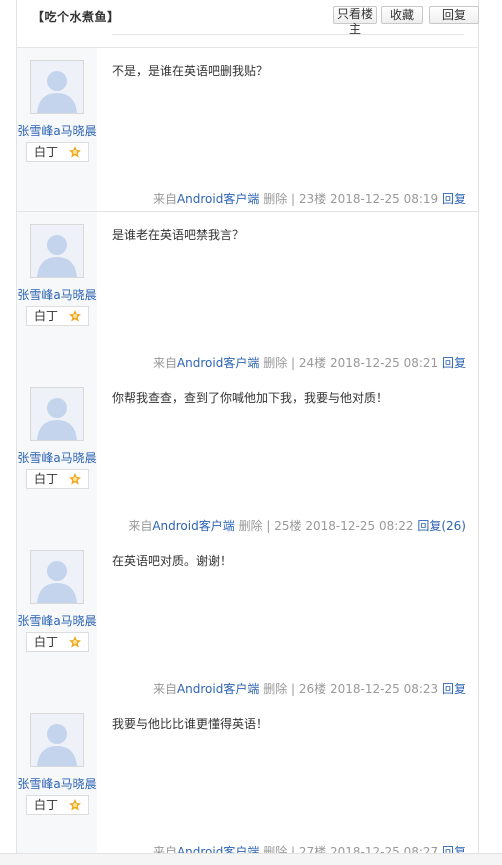 This screenshot has height=865, width=502. Describe the element at coordinates (248, 24) in the screenshot. I see `thread-header: 【吃个水煮鱼】 只看楼主 收藏 回复` at that location.